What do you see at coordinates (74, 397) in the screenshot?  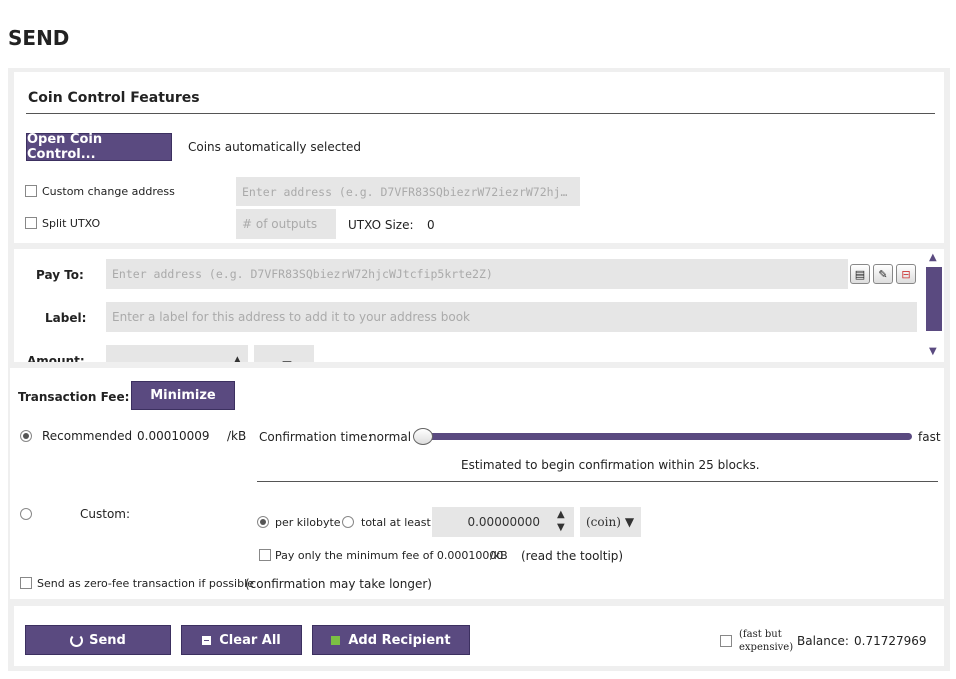 I see `transaction-fee-label: Transaction Fee:` at bounding box center [74, 397].